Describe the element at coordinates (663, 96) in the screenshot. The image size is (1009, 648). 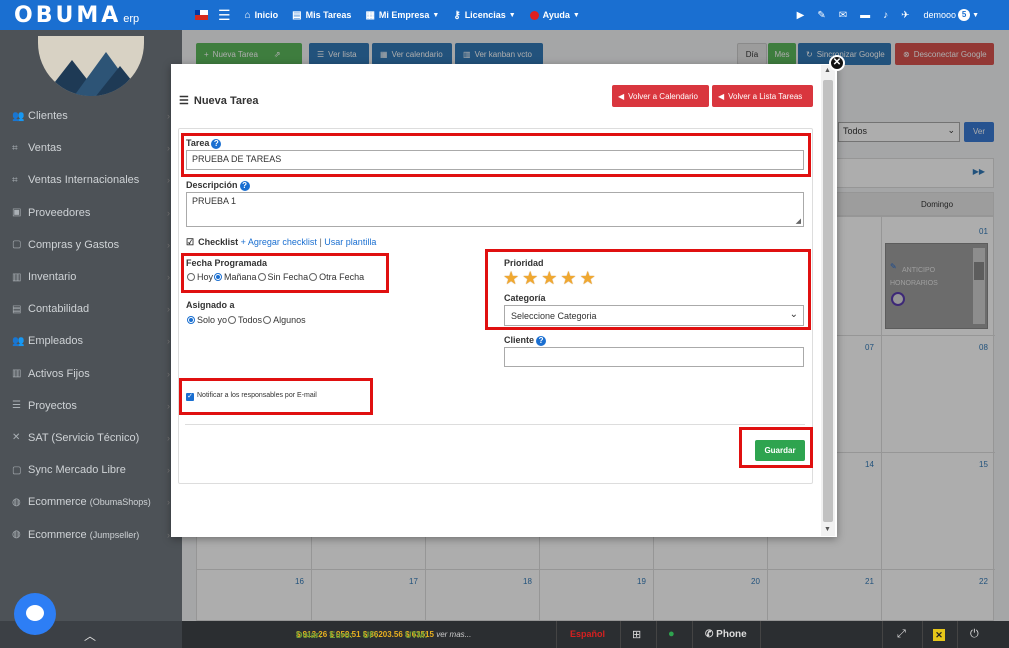
I see `back-to-calendar-label: Volver a Calendario` at that location.